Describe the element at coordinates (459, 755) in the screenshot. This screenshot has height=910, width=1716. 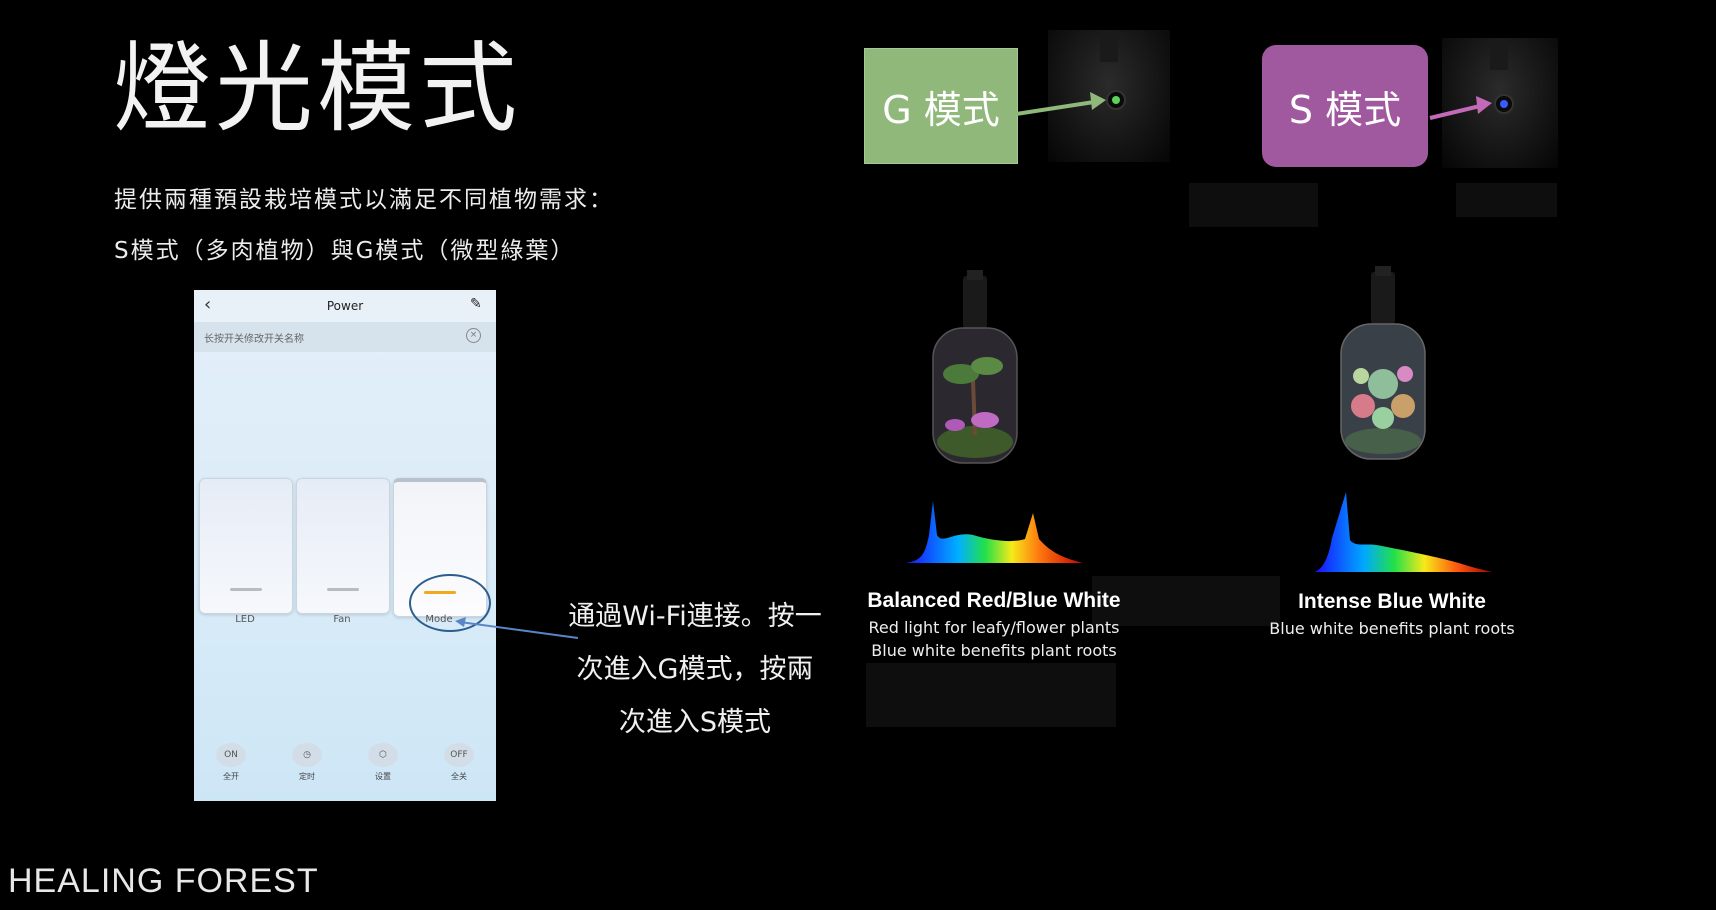
I see `off-icon: OFF` at that location.